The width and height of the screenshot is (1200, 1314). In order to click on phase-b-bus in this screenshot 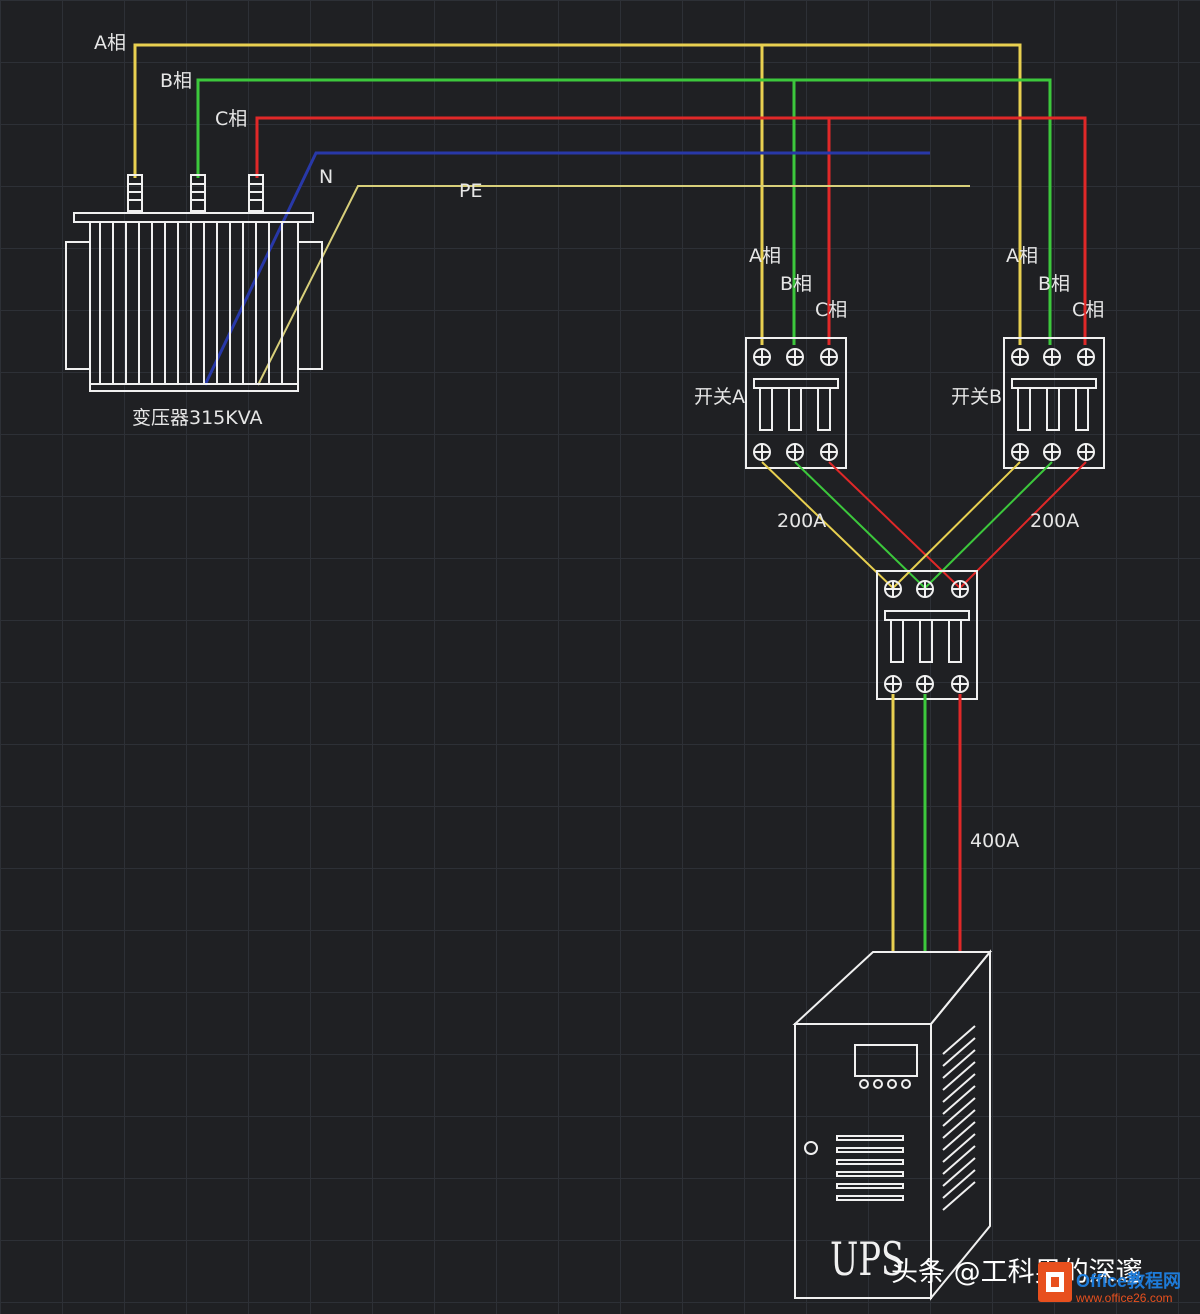, I will do `click(624, 211)`.